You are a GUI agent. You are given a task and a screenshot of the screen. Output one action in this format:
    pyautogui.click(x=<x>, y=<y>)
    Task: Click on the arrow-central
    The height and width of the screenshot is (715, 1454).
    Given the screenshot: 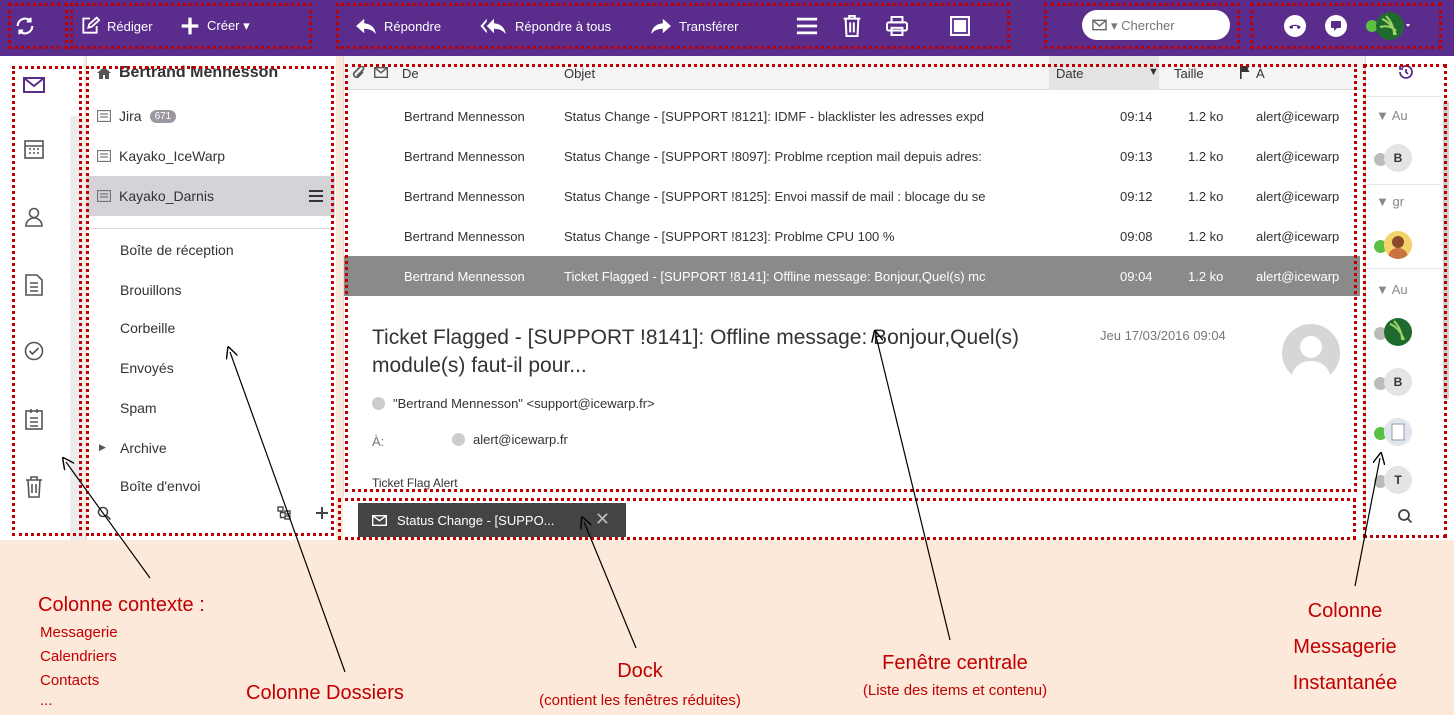 What is the action you would take?
    pyautogui.click(x=913, y=488)
    